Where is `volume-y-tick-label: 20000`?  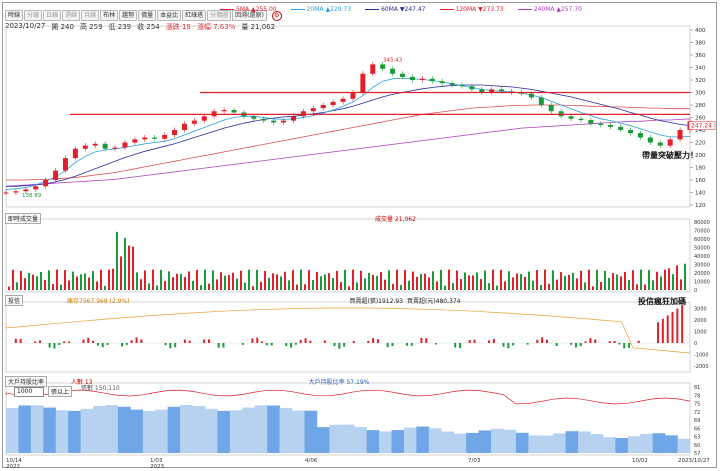
volume-y-tick-label: 20000 is located at coordinates (702, 274).